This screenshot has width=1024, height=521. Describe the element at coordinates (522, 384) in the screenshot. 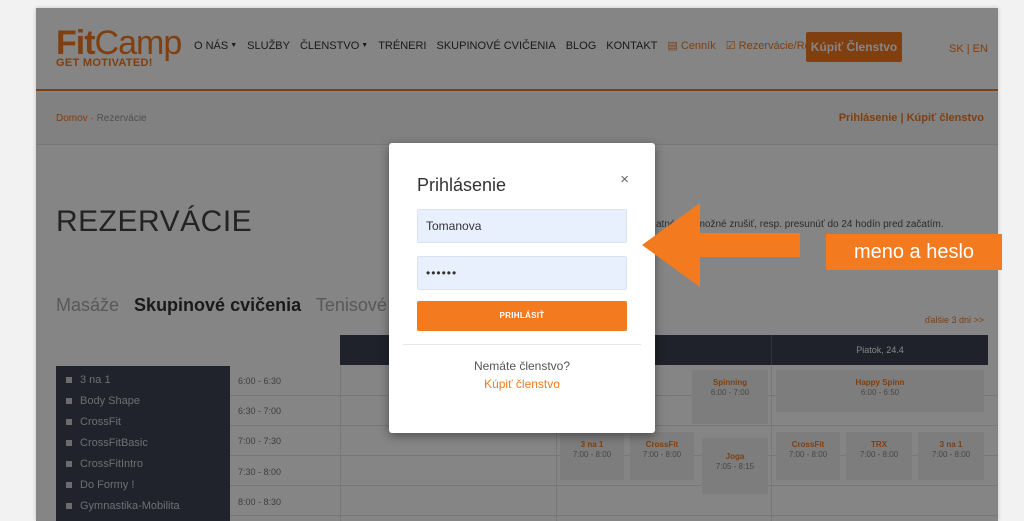

I see `buy-membership-modal-link: Kúpiť členstvo` at that location.